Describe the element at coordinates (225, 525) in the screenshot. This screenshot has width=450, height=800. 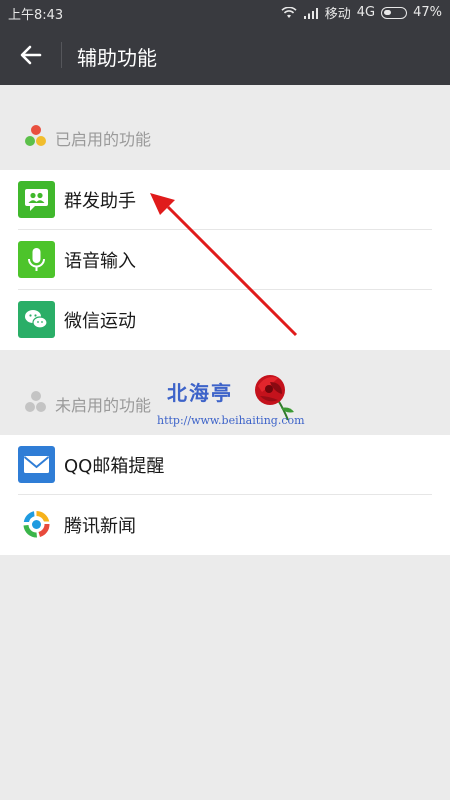
I see `list-item-tencent-news: 腾讯新闻` at that location.